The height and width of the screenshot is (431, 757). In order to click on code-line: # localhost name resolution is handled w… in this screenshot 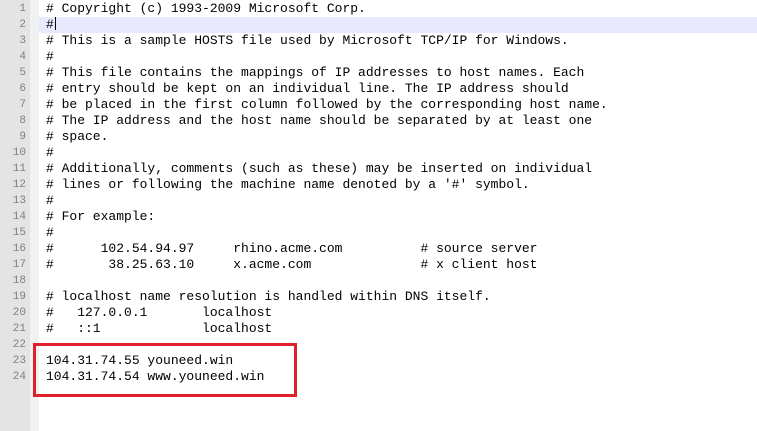, I will do `click(401, 297)`.